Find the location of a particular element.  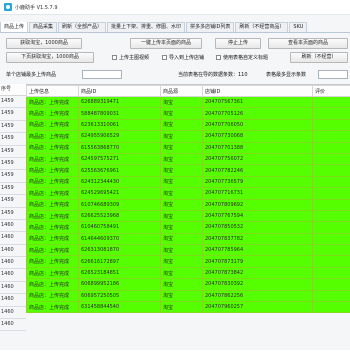

shop-id-cell: 204707736579 is located at coordinates (258, 181).